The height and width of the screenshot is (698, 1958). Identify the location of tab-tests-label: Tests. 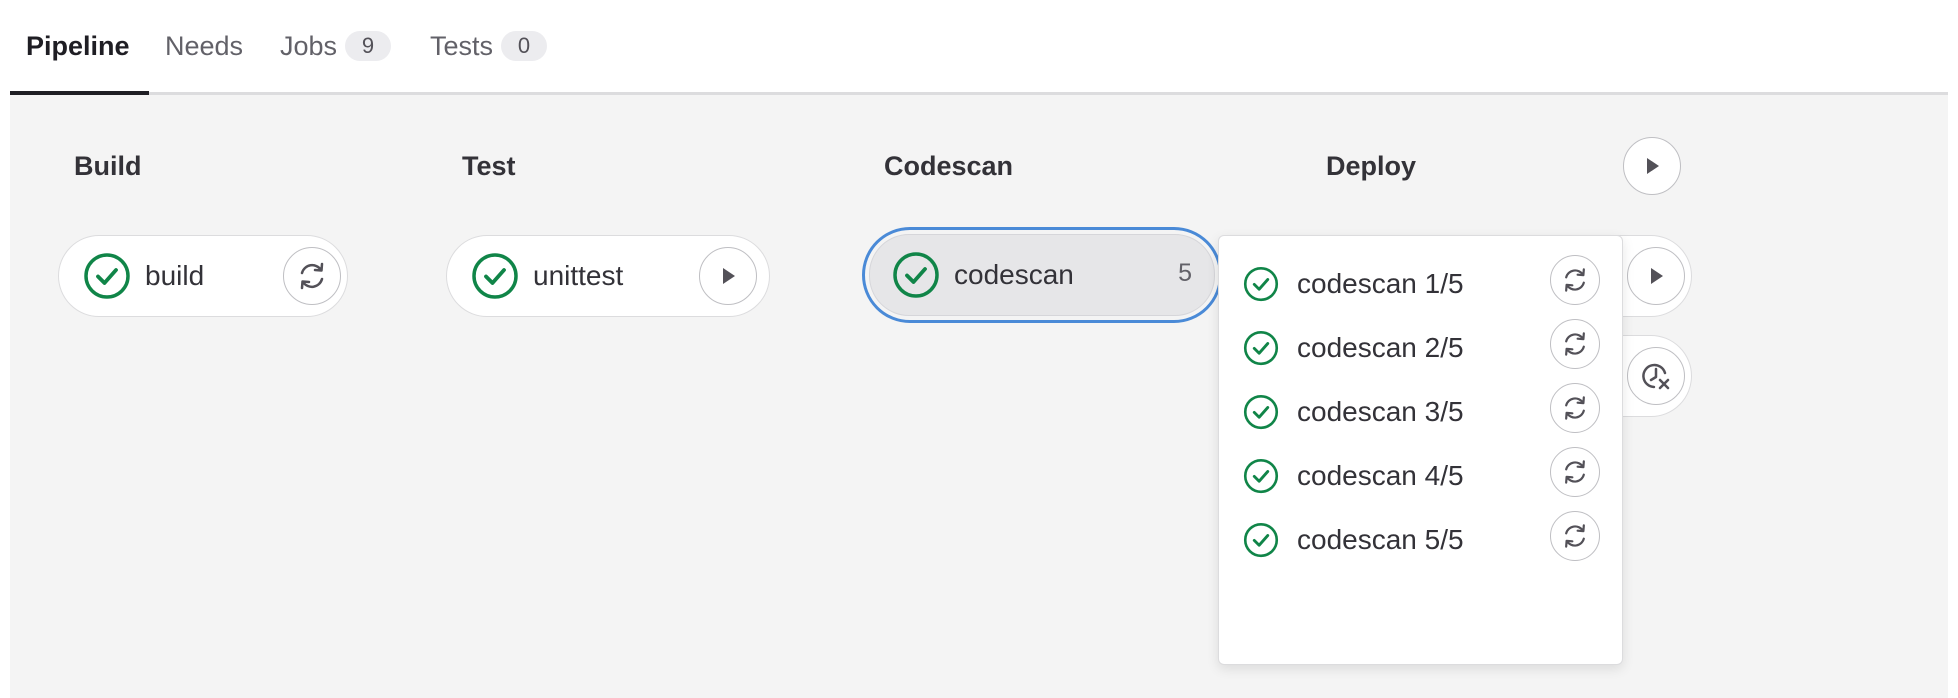
(462, 45).